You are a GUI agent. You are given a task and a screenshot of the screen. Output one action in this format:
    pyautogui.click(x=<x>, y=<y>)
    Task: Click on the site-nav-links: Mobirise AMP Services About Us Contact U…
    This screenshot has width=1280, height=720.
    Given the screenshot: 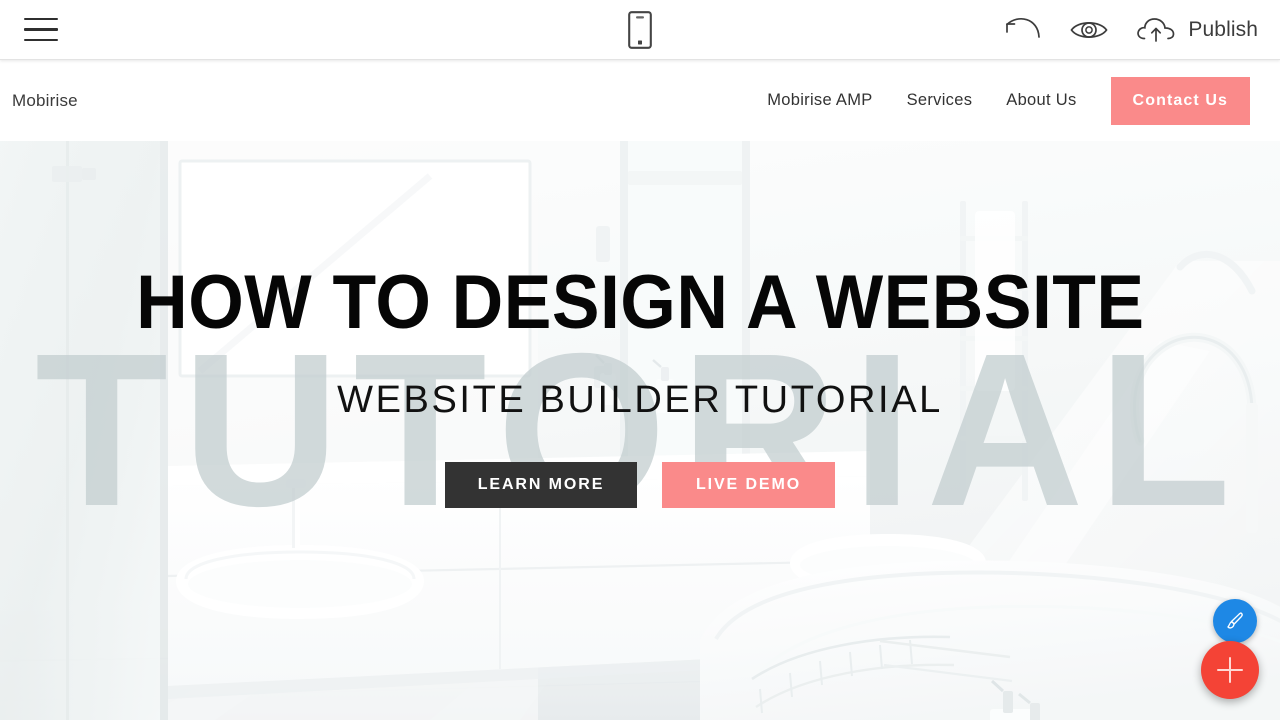 What is the action you would take?
    pyautogui.click(x=1023, y=100)
    